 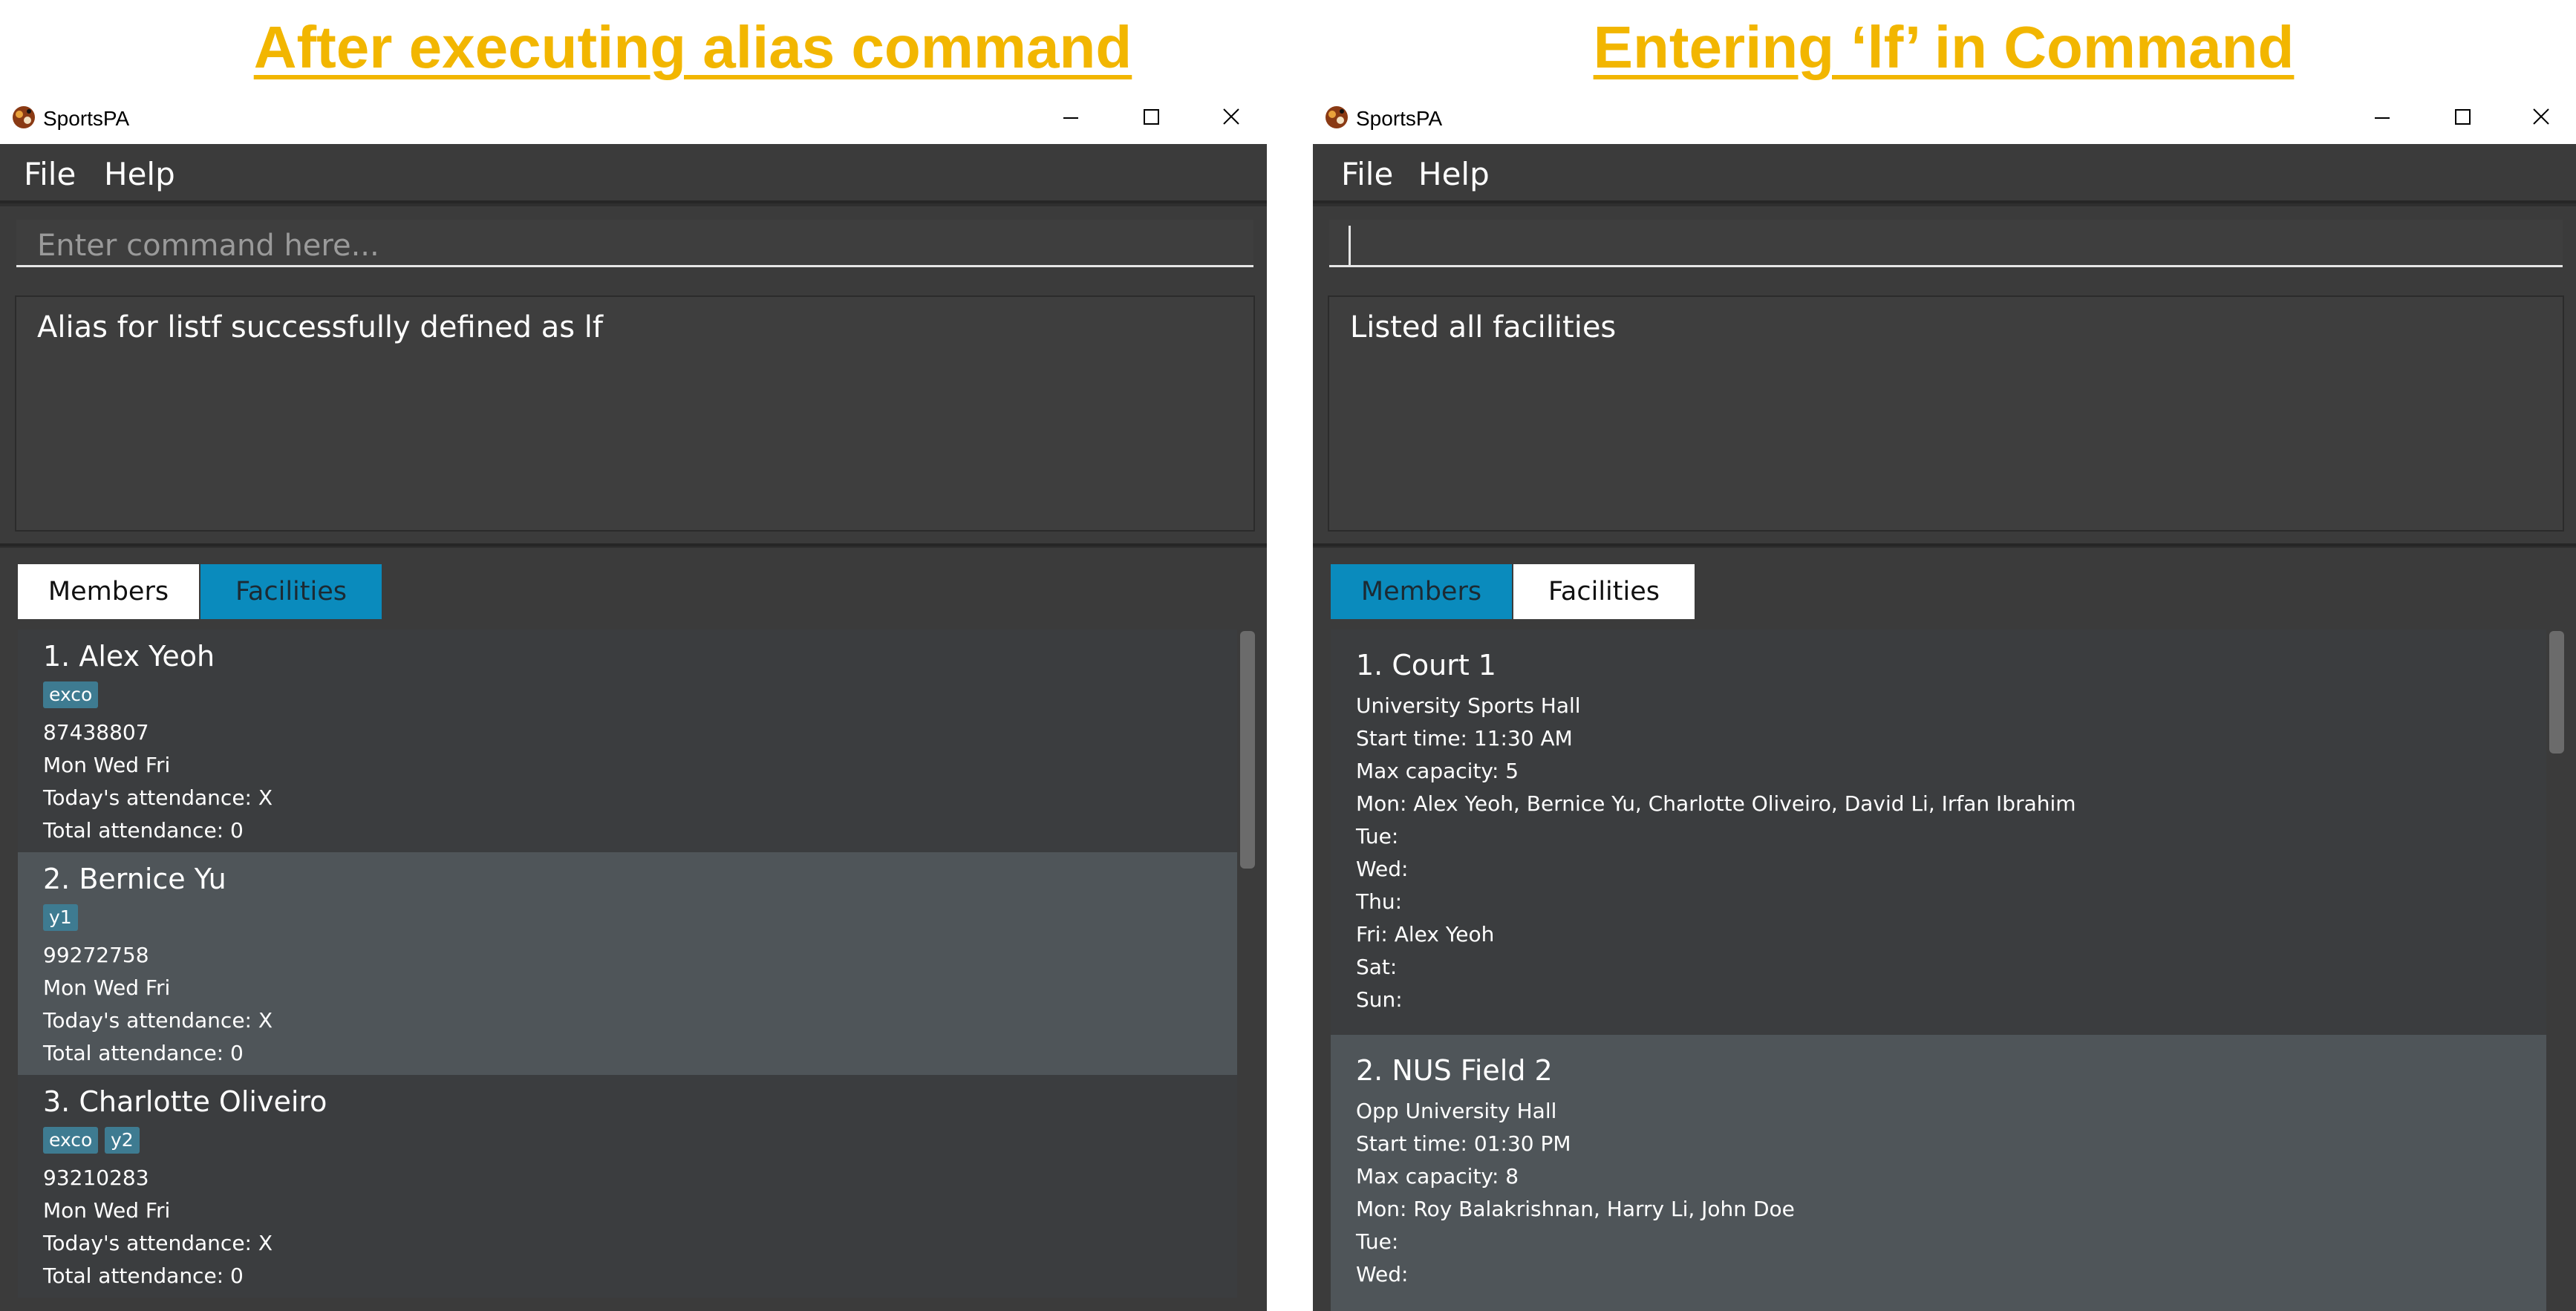 What do you see at coordinates (1350, 246) in the screenshot?
I see `text-caret` at bounding box center [1350, 246].